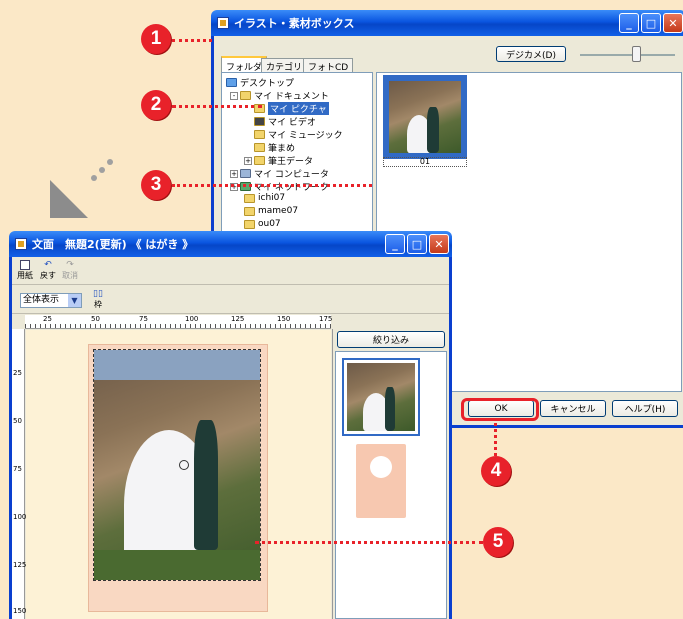 The height and width of the screenshot is (619, 683). What do you see at coordinates (447, 23) in the screenshot?
I see `material-box-titlebar: イラスト・素材ボックス _ □ ✕` at bounding box center [447, 23].